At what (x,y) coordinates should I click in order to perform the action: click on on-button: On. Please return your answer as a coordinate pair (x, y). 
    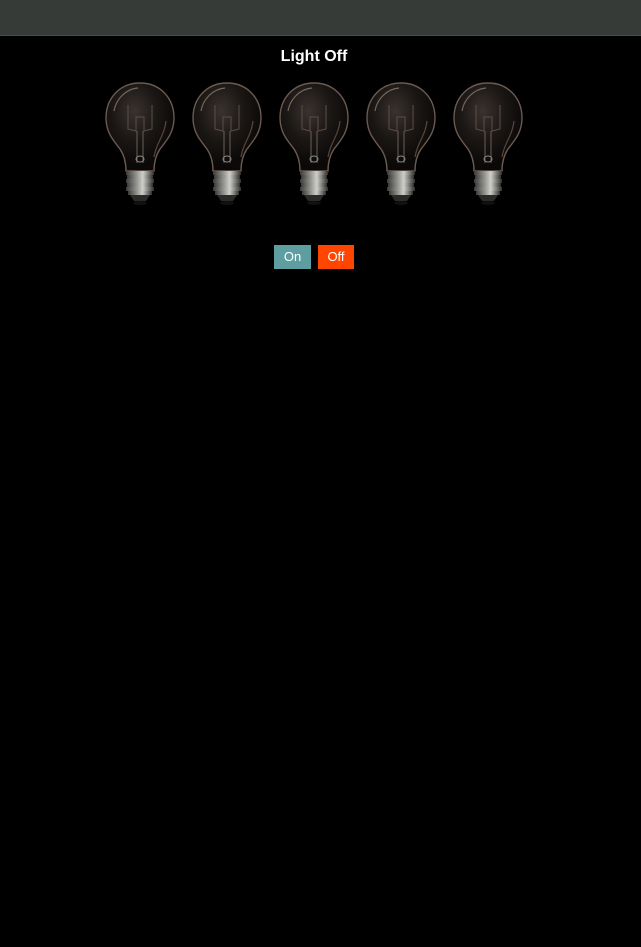
    Looking at the image, I should click on (292, 257).